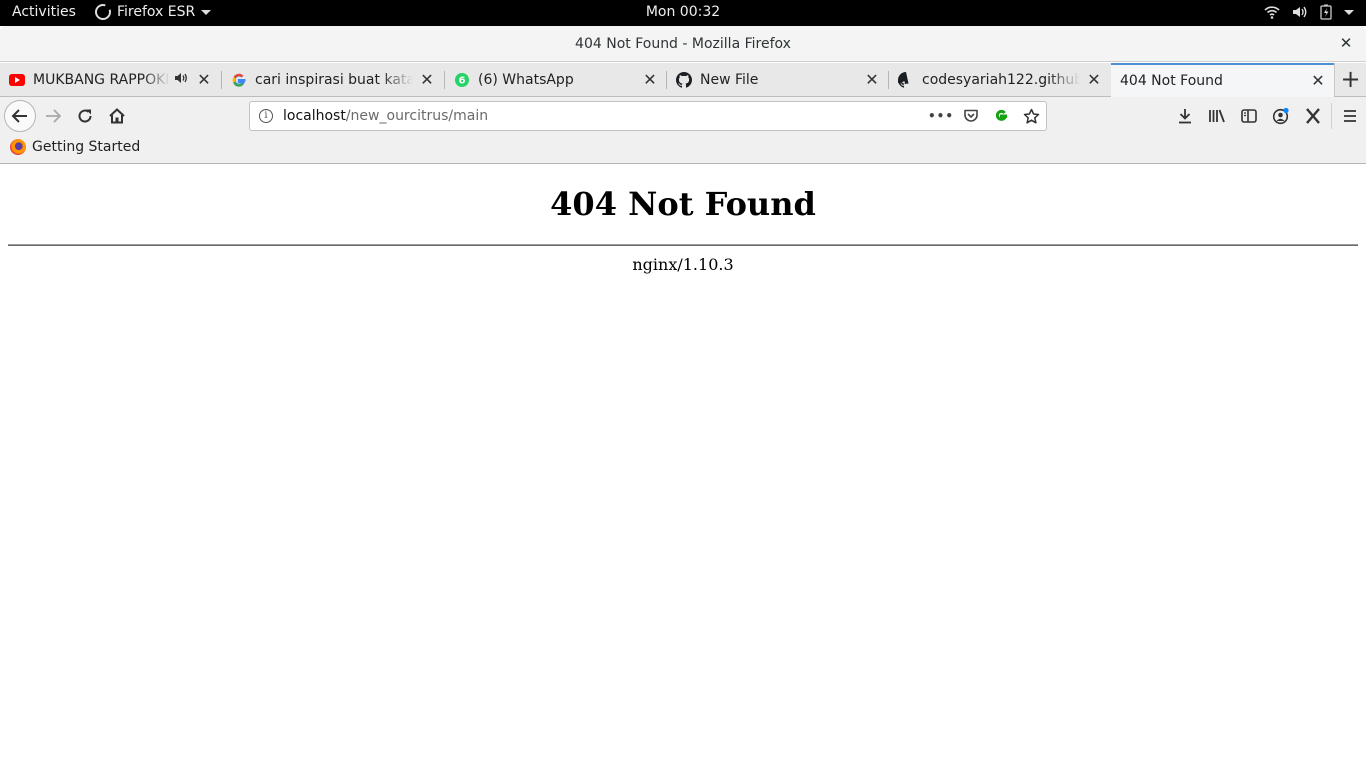 The width and height of the screenshot is (1366, 768). Describe the element at coordinates (1217, 116) in the screenshot. I see `library-icon` at that location.